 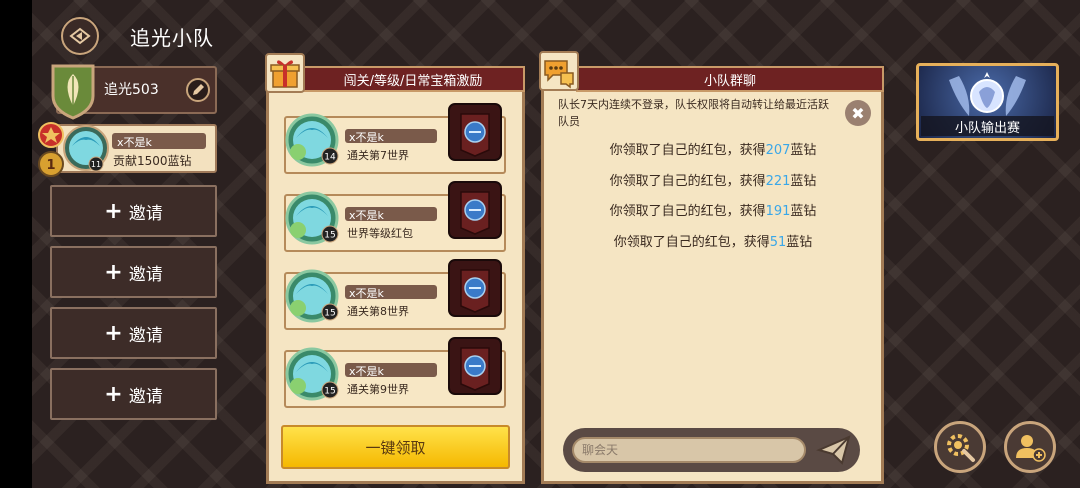 I want to click on chat-panel-title: 小队群聊, so click(x=729, y=81).